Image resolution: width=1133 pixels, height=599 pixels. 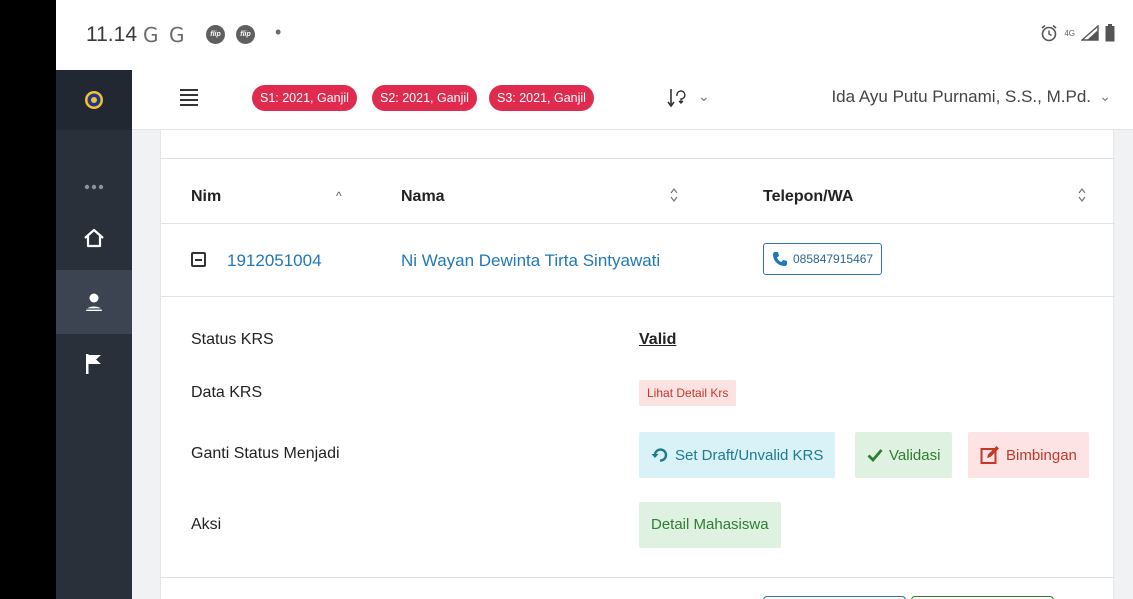 I want to click on data-krs-label: Data KRS, so click(x=227, y=392).